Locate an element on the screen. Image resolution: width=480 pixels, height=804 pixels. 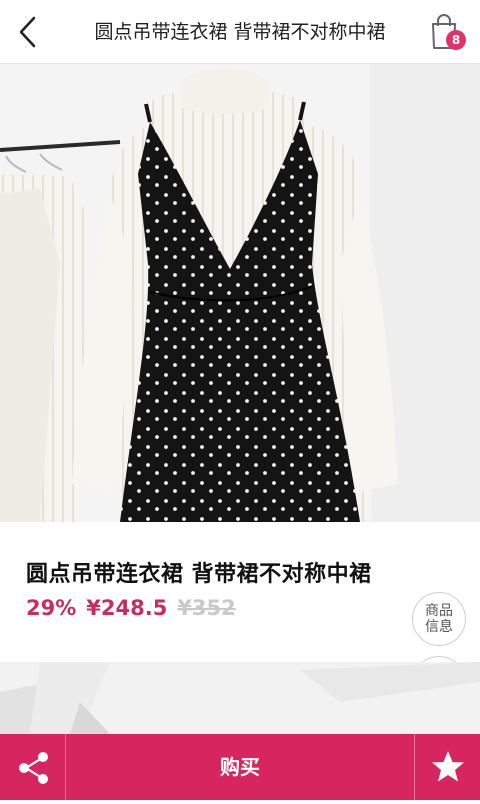
page-title: 圆点吊带连衣裙 背带裙不对称中裙 is located at coordinates (240, 32).